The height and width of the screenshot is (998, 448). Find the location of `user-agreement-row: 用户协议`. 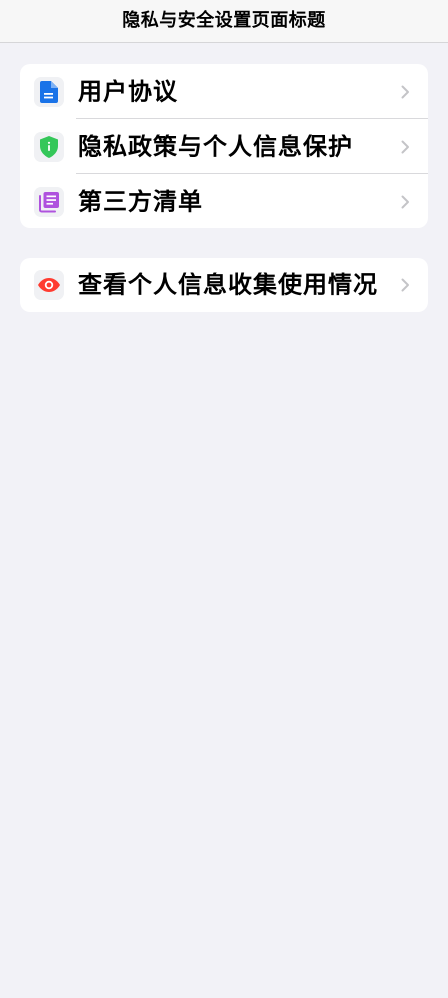

user-agreement-row: 用户协议 is located at coordinates (224, 91).